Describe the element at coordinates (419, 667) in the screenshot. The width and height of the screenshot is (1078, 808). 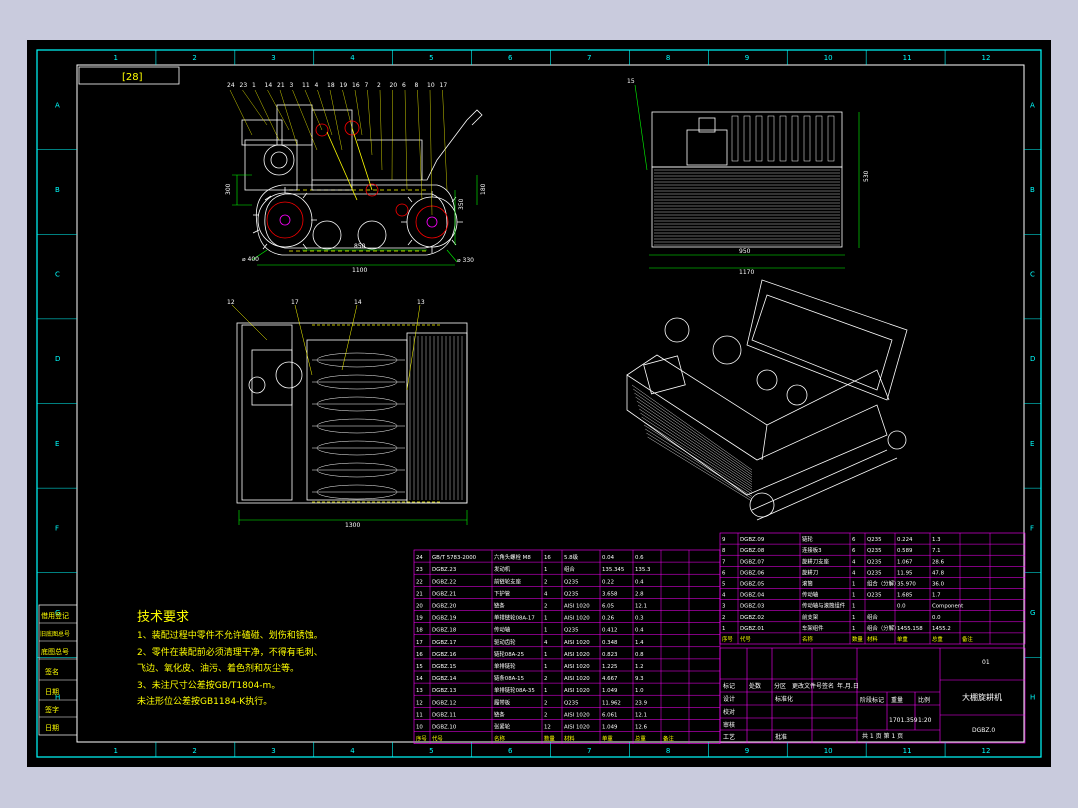
I see `bom-cell: 15` at that location.